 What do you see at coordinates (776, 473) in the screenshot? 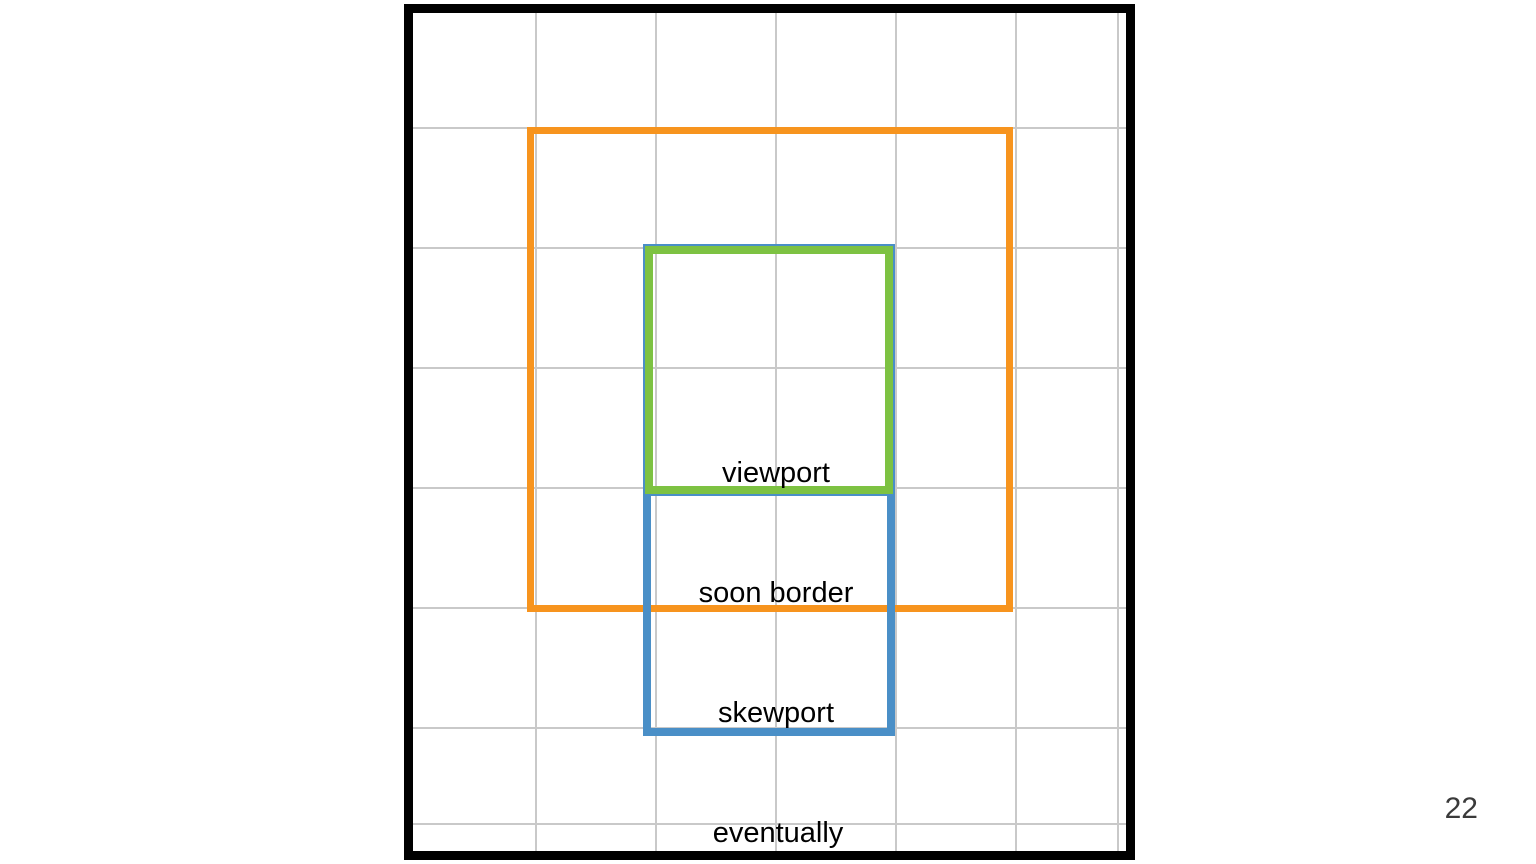
I see `viewport-label: viewport` at bounding box center [776, 473].